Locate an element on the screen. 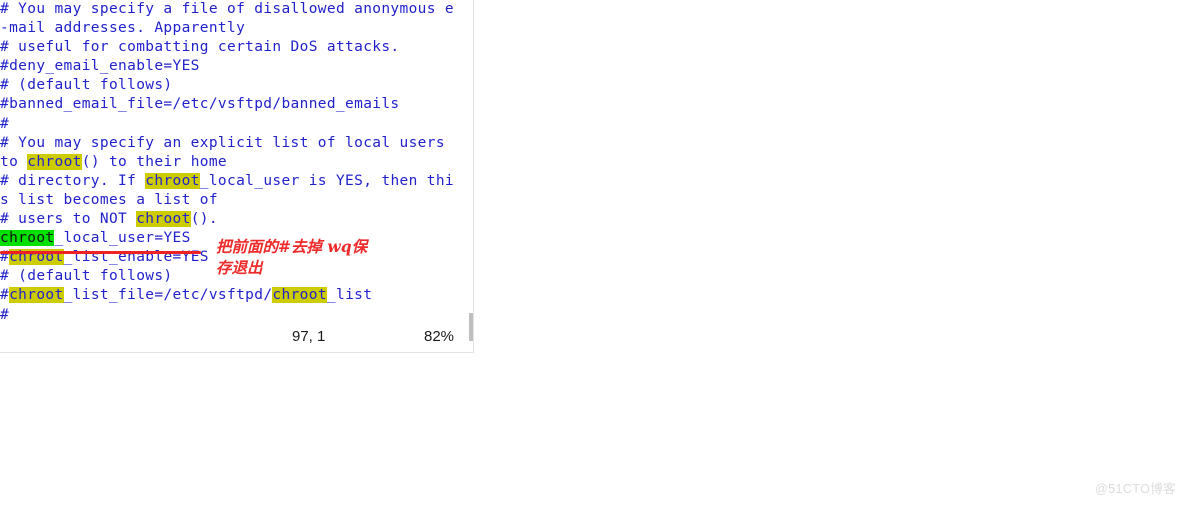 The image size is (1184, 505). code-line: s list becomes a list of is located at coordinates (235, 200).